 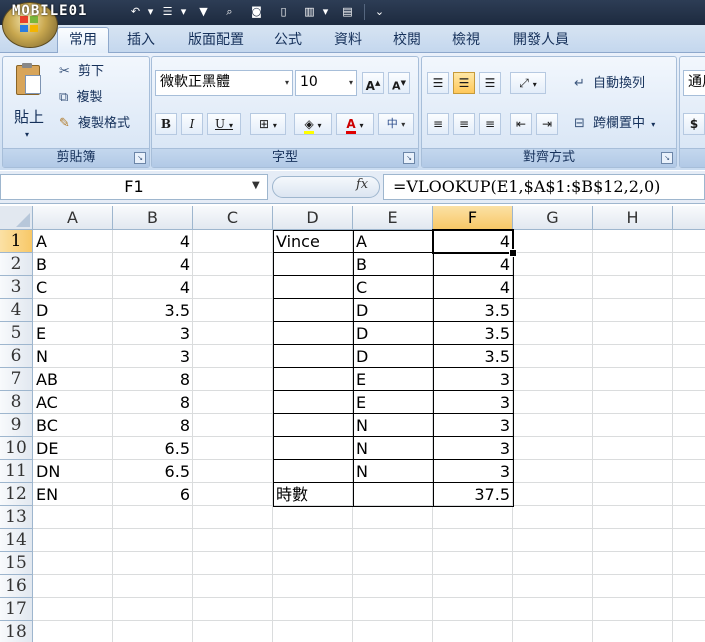 What do you see at coordinates (16, 586) in the screenshot?
I see `row-header: 16` at bounding box center [16, 586].